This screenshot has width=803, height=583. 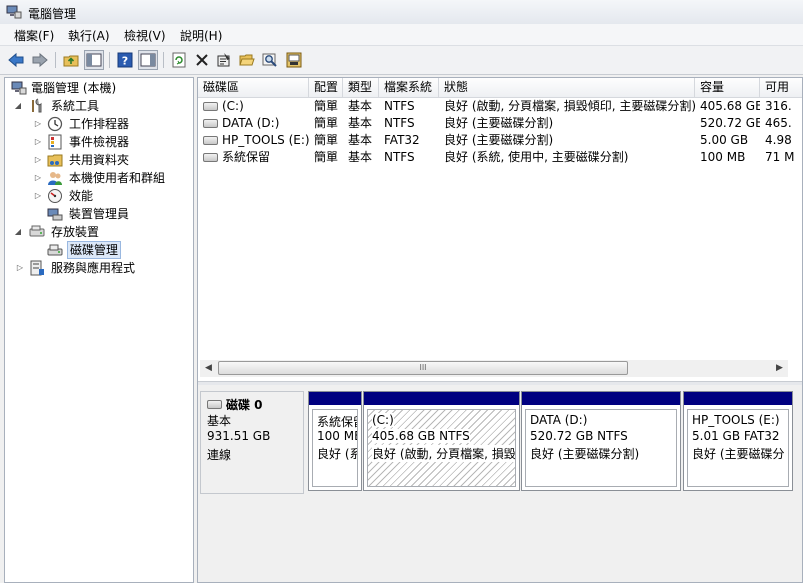 I want to click on disk-title: 磁碟 0, so click(x=235, y=404).